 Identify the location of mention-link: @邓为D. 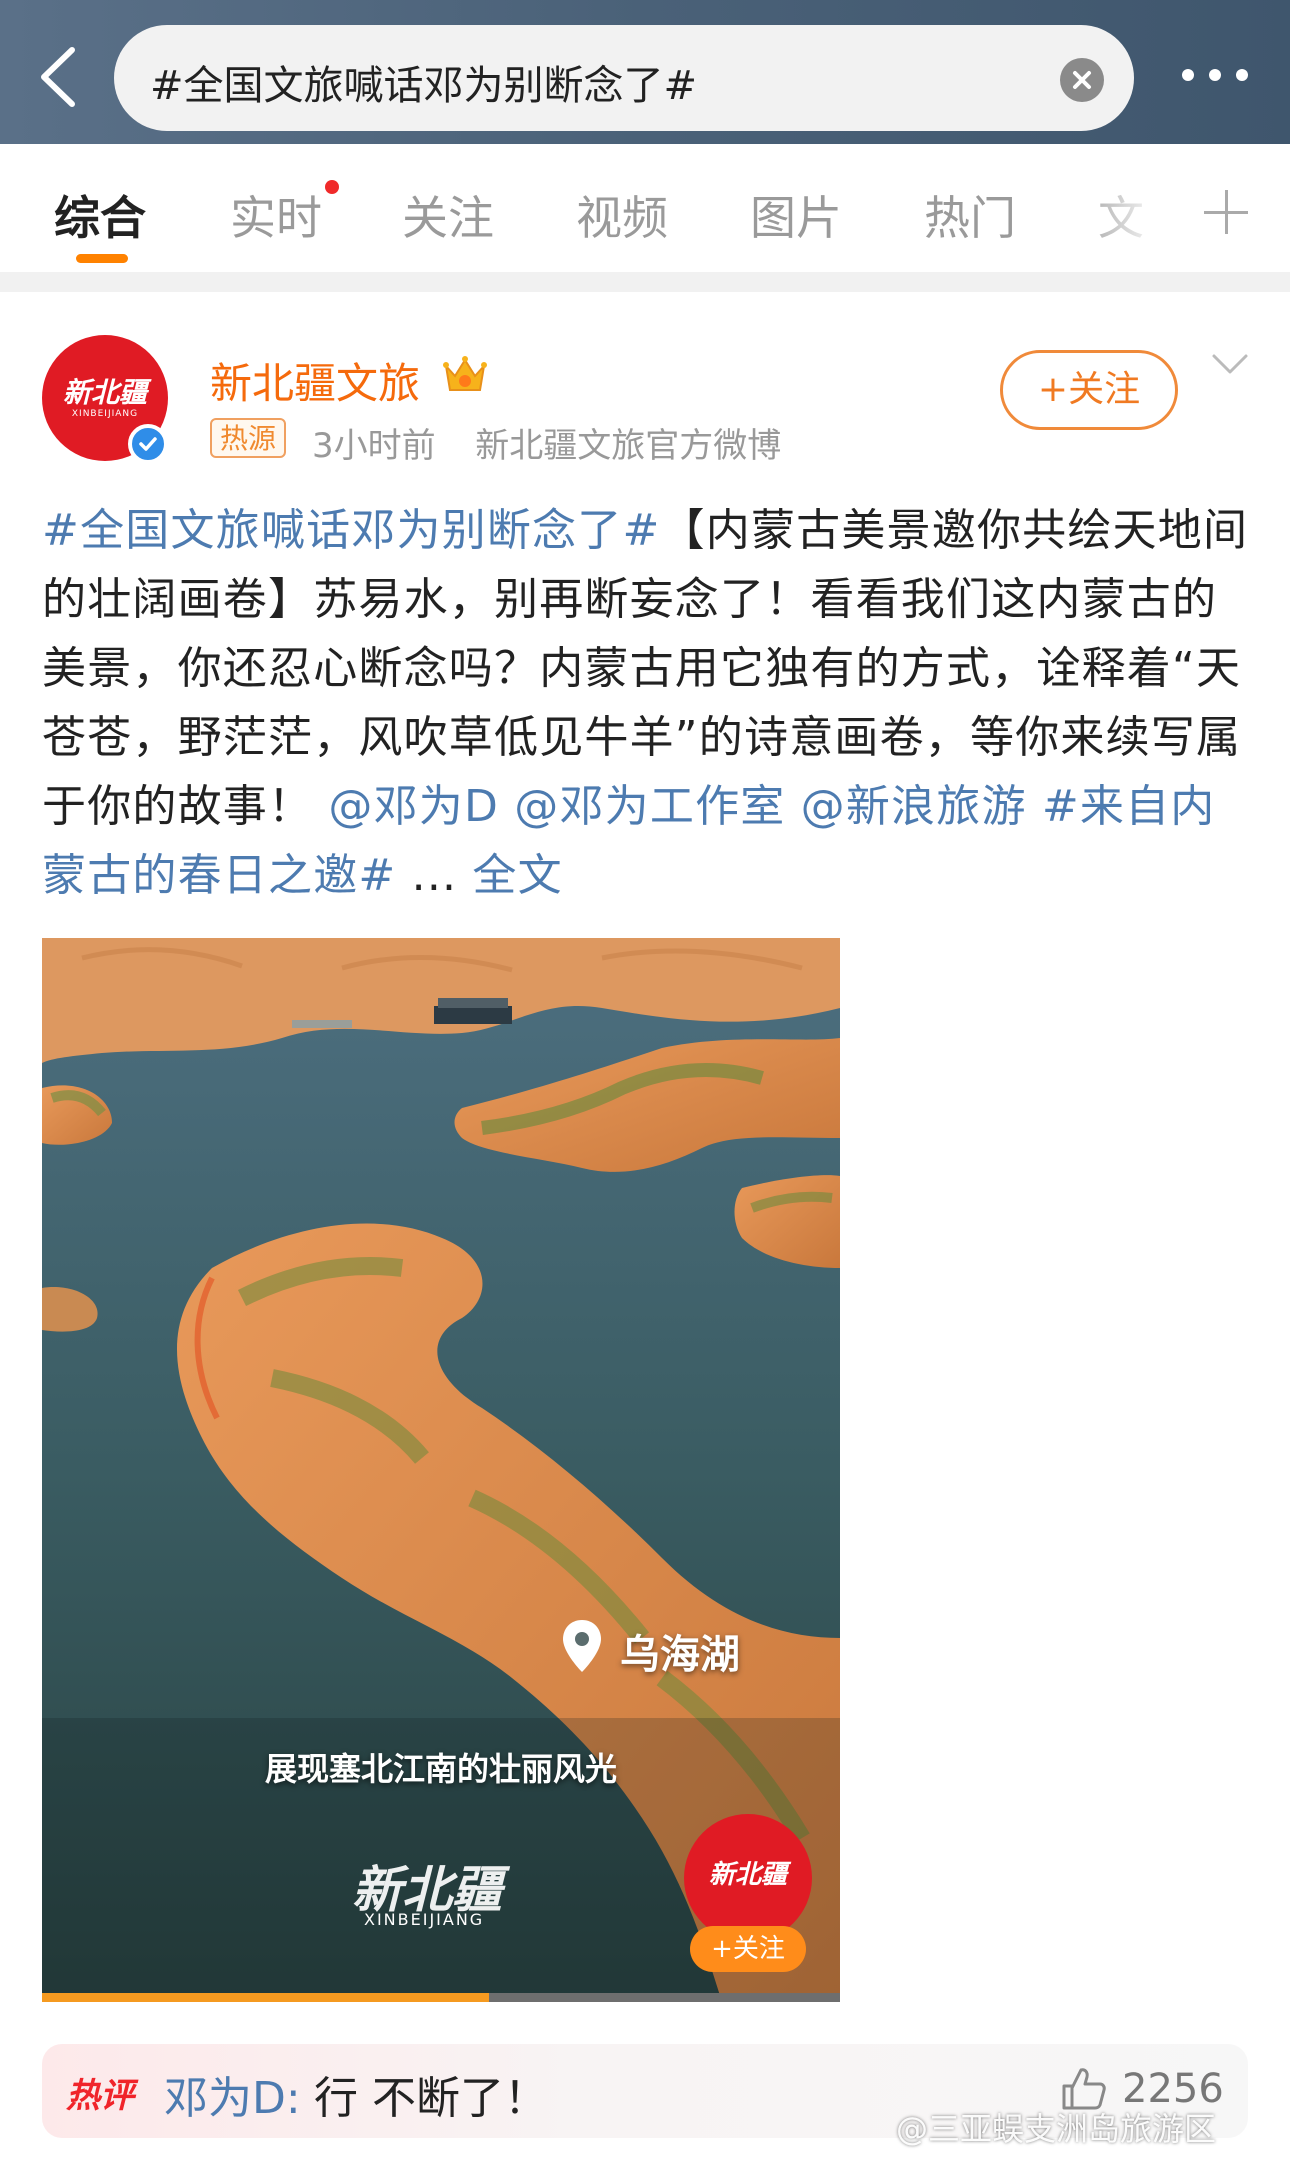
(413, 806).